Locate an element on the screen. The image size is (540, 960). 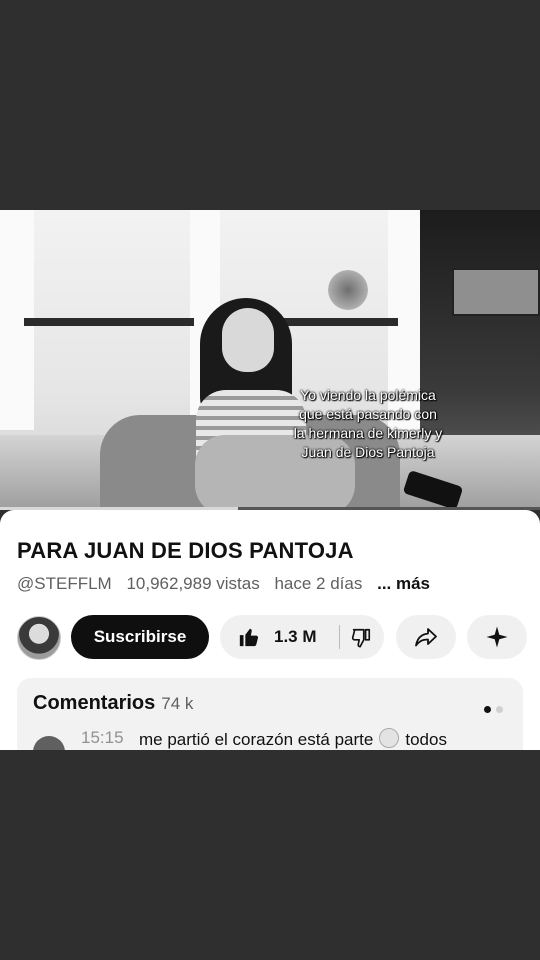
comment-text: me partió el corazón está parte todos is located at coordinates (293, 739).